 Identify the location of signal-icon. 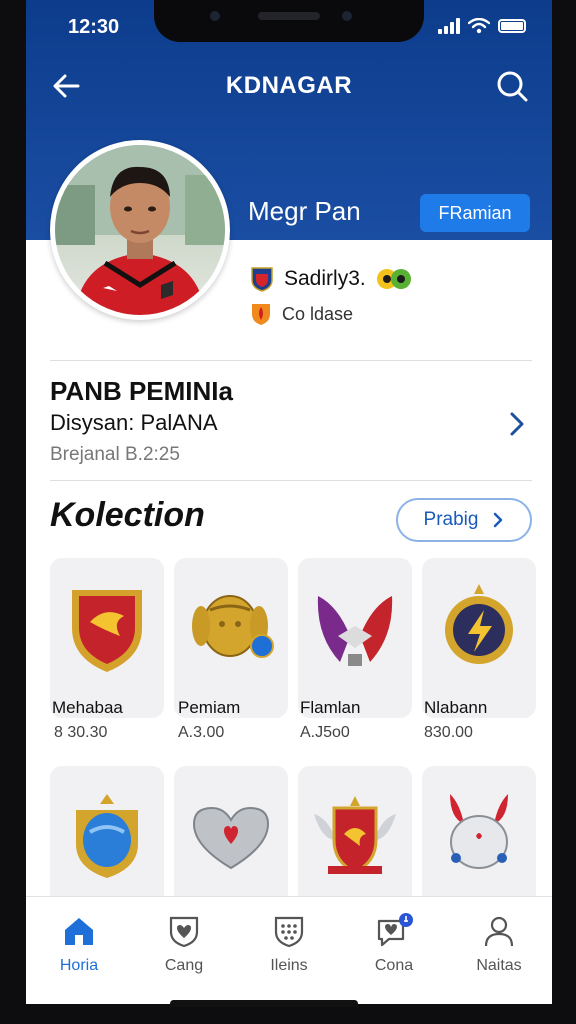
(449, 26).